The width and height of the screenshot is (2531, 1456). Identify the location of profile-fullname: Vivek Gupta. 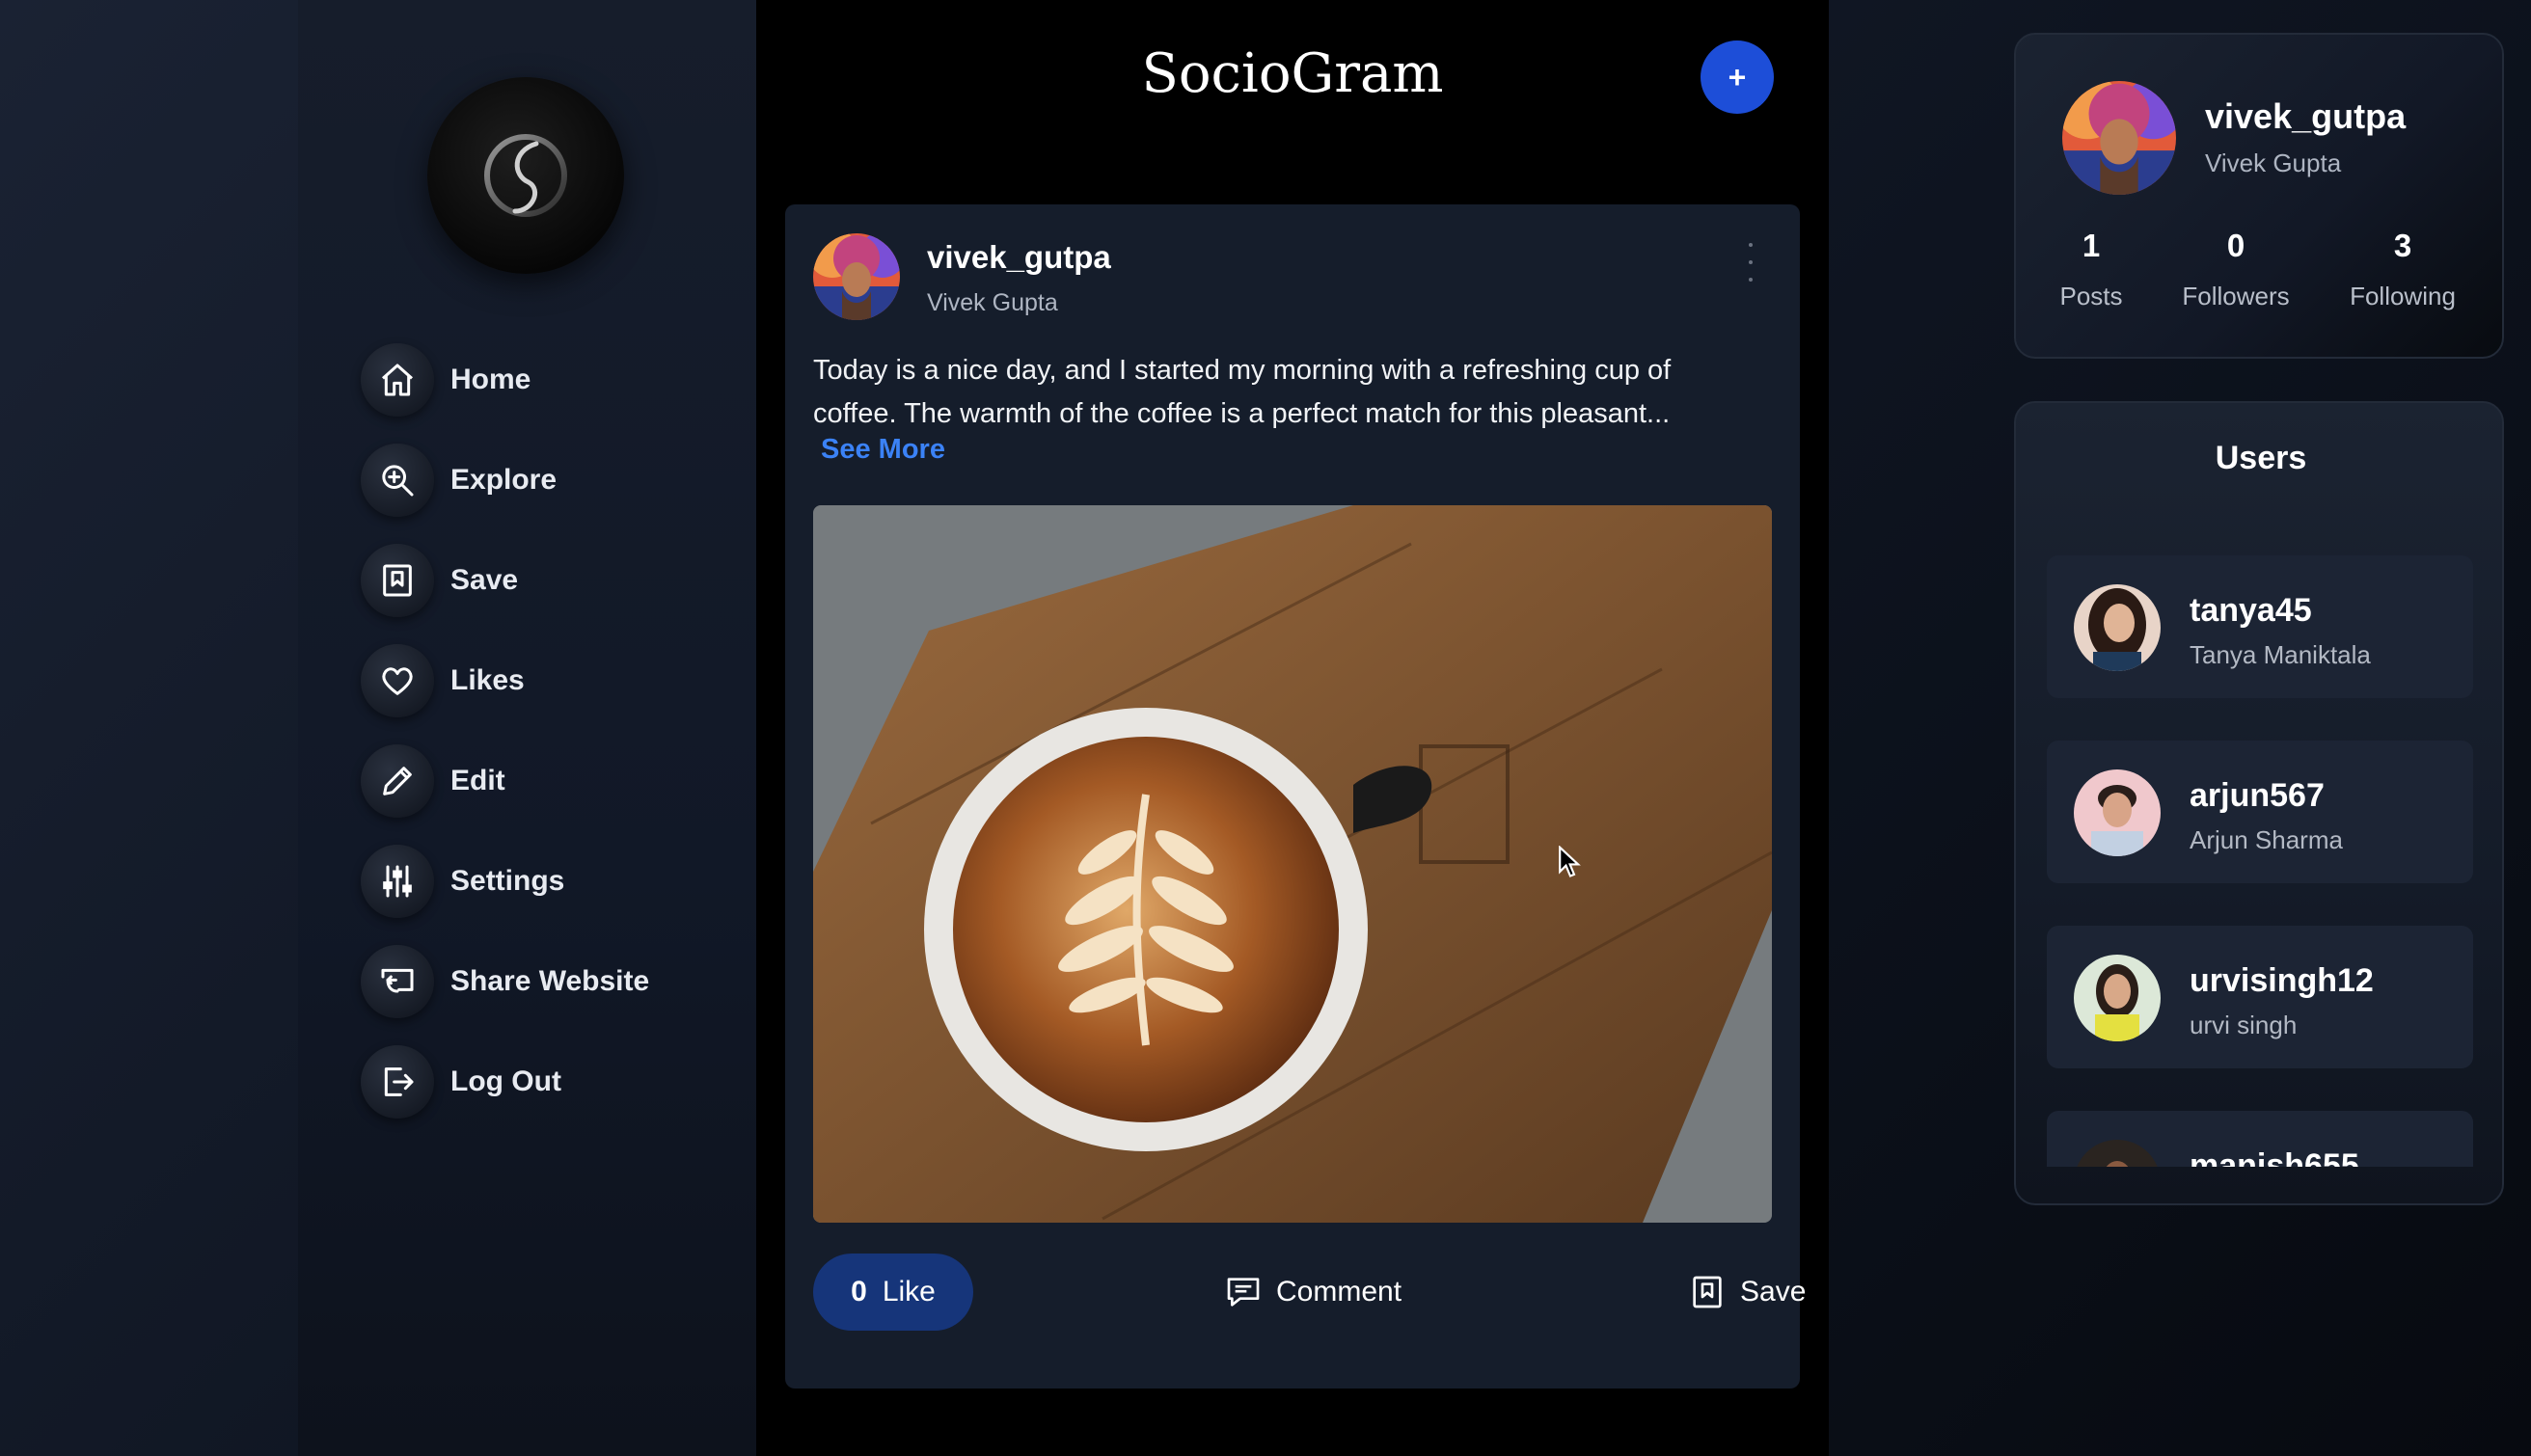
(2273, 162).